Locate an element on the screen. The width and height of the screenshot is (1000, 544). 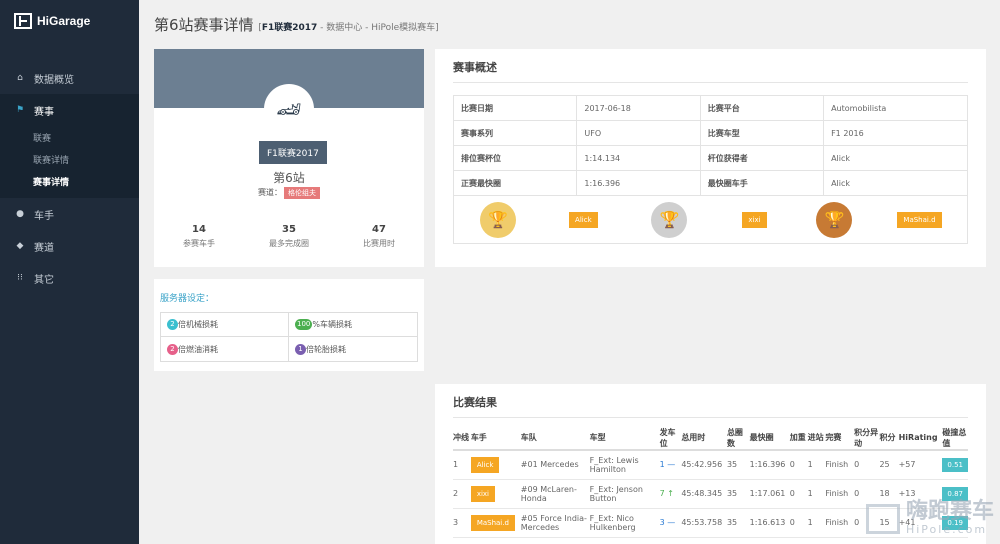
server-settings-title: 服务器设定： is located at coordinates (187, 299).